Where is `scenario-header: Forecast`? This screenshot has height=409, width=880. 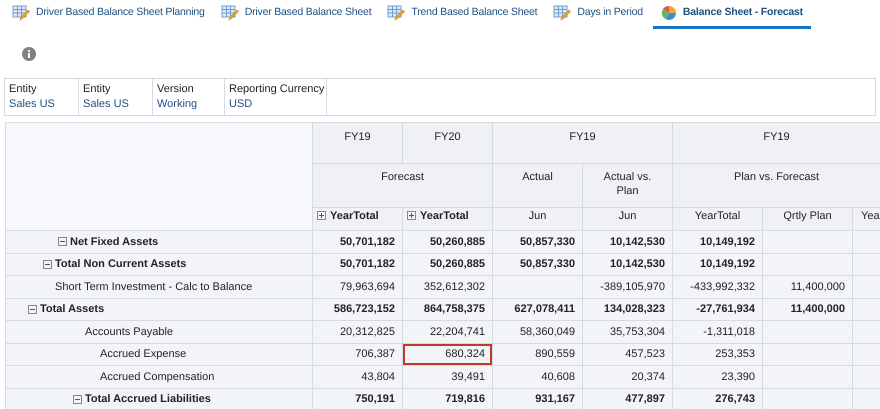 scenario-header: Forecast is located at coordinates (402, 177).